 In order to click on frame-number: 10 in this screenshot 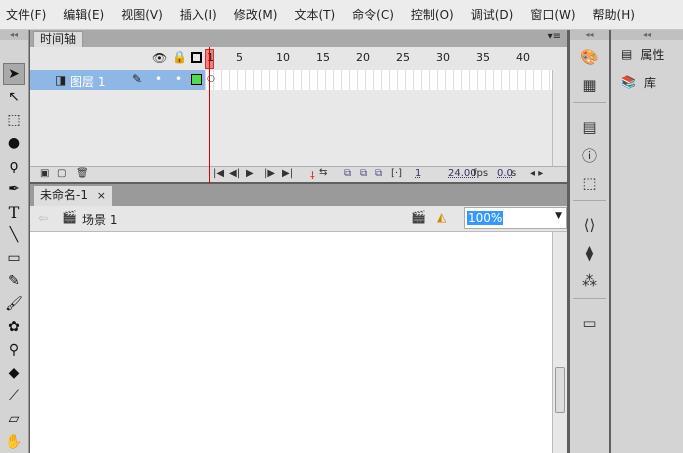, I will do `click(283, 57)`.